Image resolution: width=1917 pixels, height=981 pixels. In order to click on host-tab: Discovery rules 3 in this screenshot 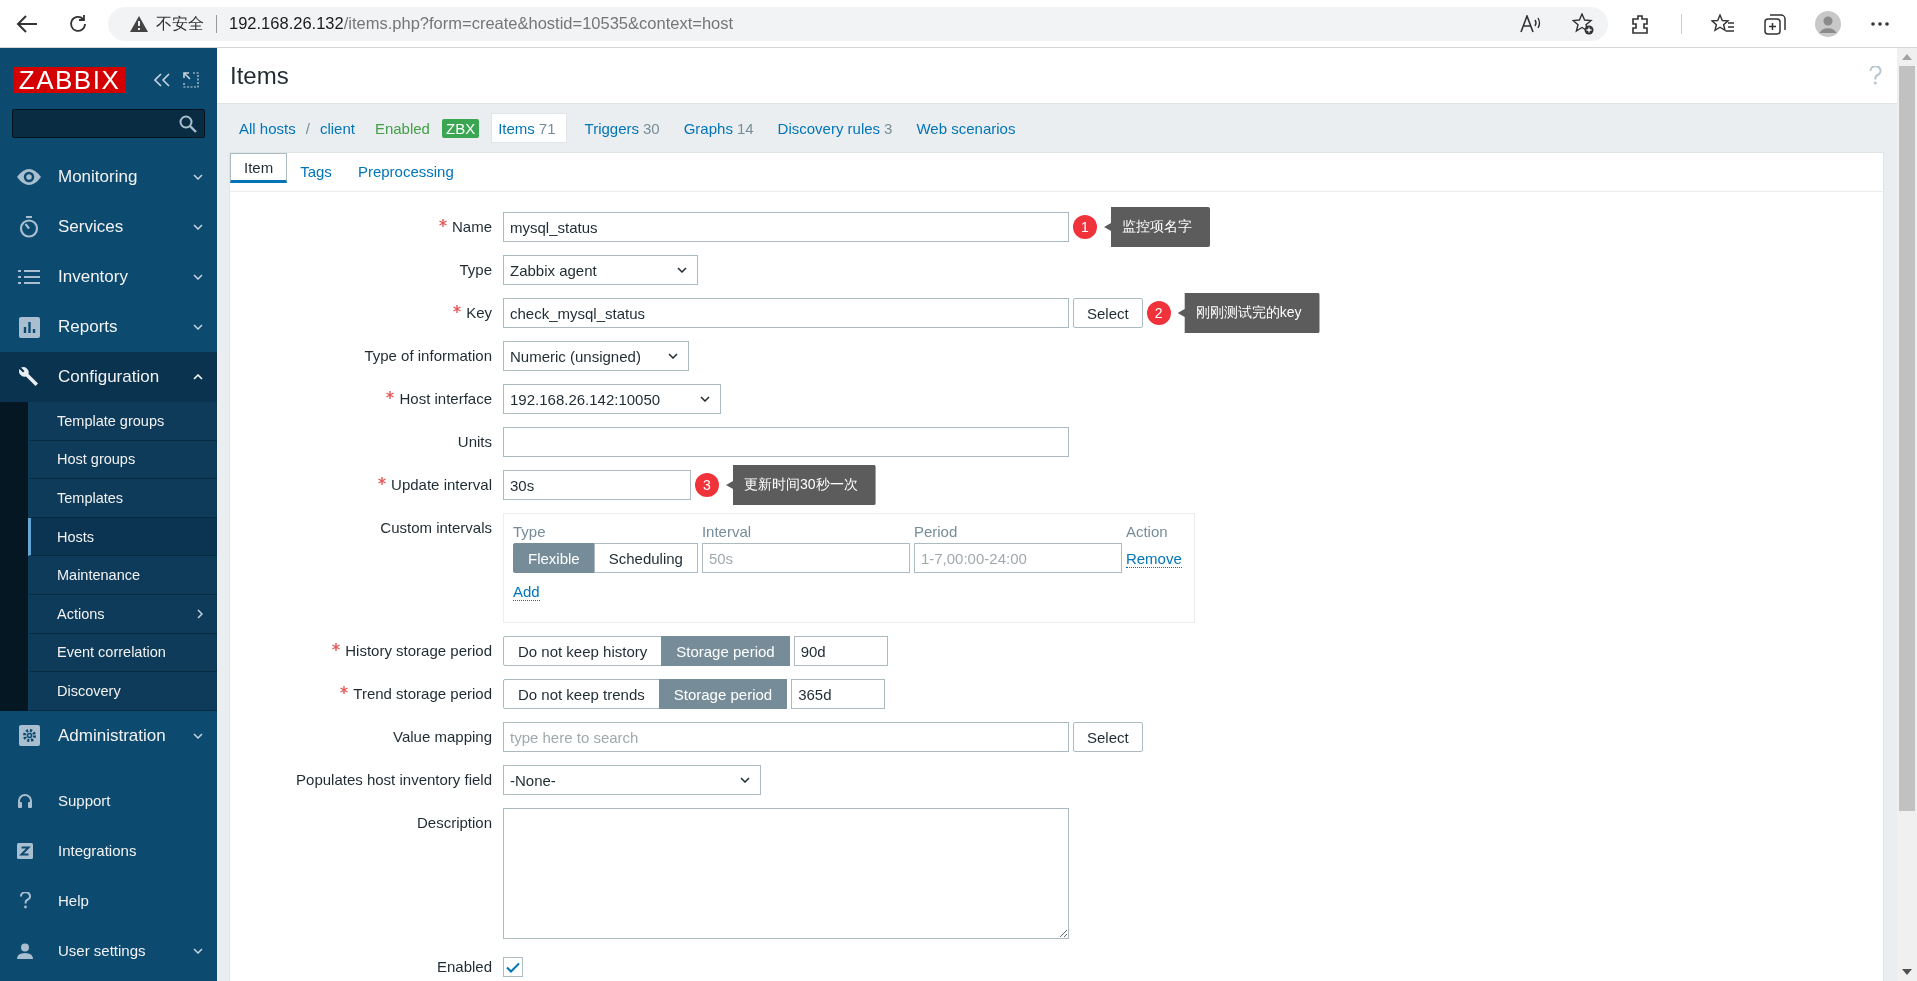, I will do `click(835, 128)`.